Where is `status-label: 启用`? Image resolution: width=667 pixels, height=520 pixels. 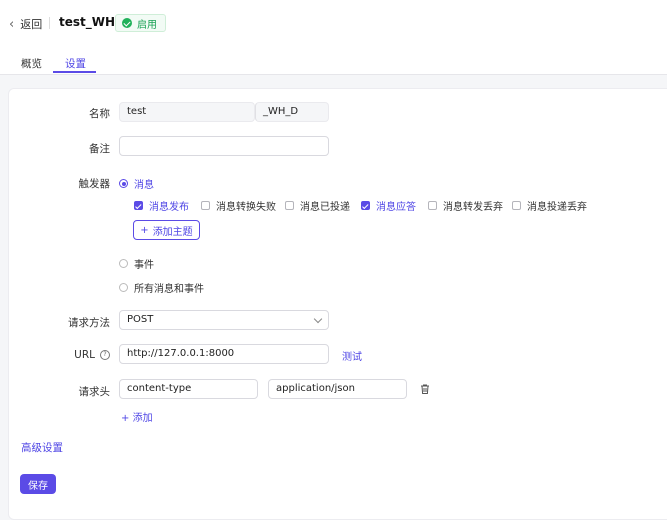
status-label: 启用 is located at coordinates (147, 25).